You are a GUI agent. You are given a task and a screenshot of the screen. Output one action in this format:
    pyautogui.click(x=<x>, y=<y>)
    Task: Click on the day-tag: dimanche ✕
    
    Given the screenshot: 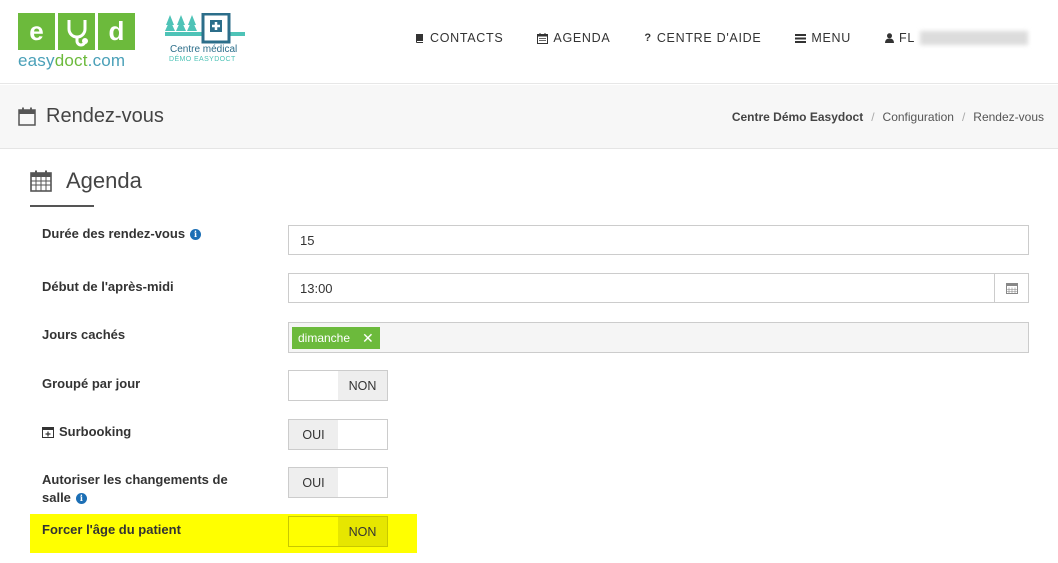 What is the action you would take?
    pyautogui.click(x=336, y=338)
    